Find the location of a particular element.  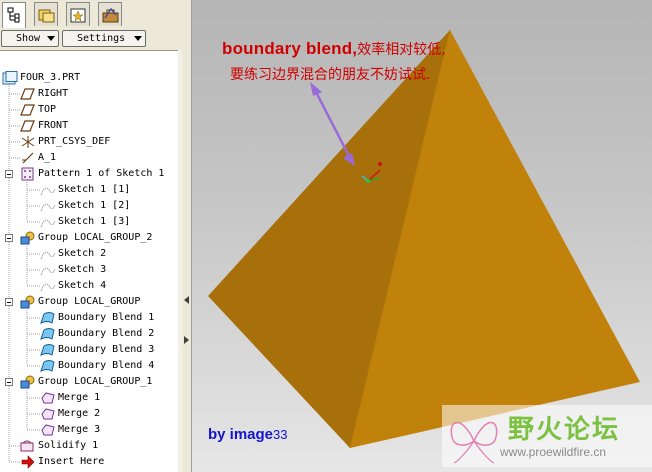

watermark-title: 野火论坛 is located at coordinates (564, 430).